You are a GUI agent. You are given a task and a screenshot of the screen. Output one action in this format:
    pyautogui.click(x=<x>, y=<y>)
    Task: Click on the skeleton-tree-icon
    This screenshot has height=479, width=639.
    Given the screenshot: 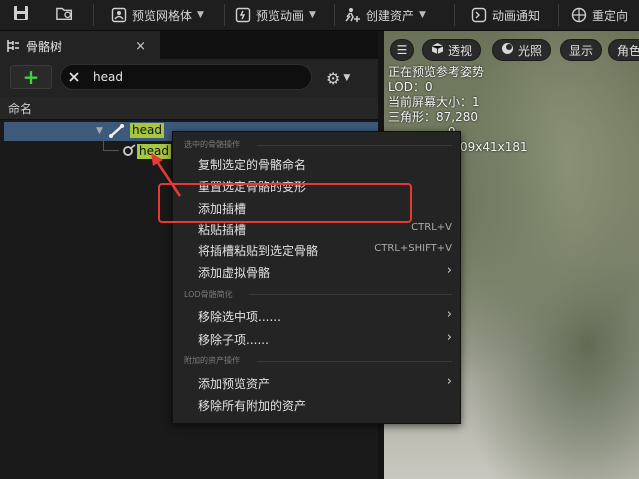 What is the action you would take?
    pyautogui.click(x=13, y=46)
    